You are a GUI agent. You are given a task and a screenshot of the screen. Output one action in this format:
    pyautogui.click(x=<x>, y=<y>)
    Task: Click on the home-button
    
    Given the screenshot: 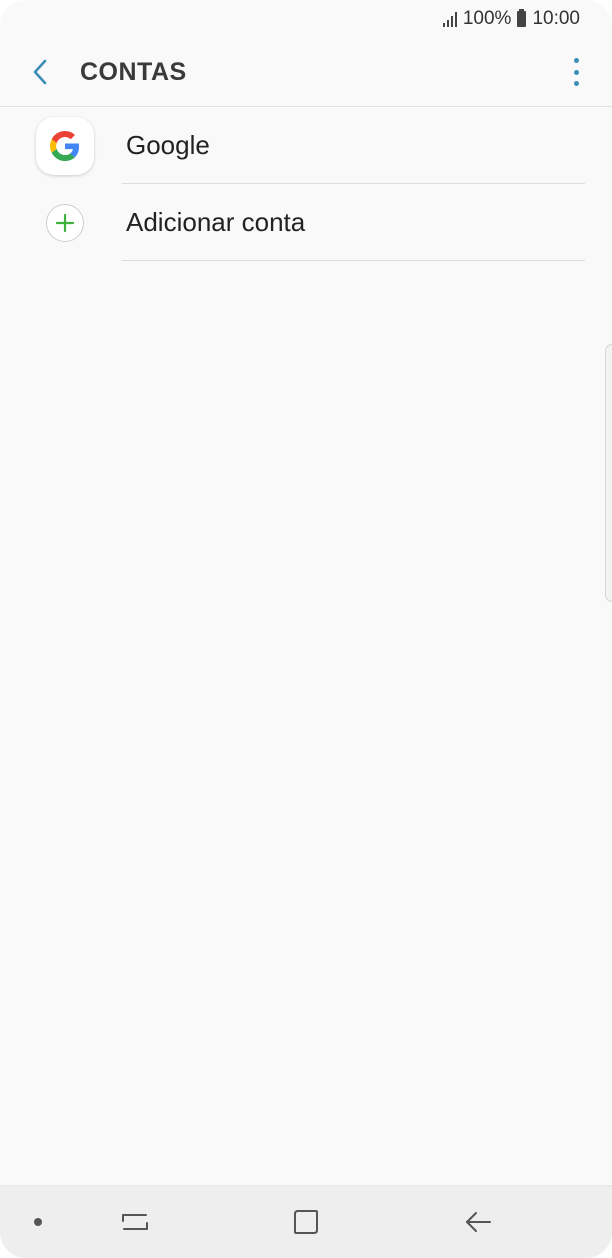 What is the action you would take?
    pyautogui.click(x=306, y=1222)
    